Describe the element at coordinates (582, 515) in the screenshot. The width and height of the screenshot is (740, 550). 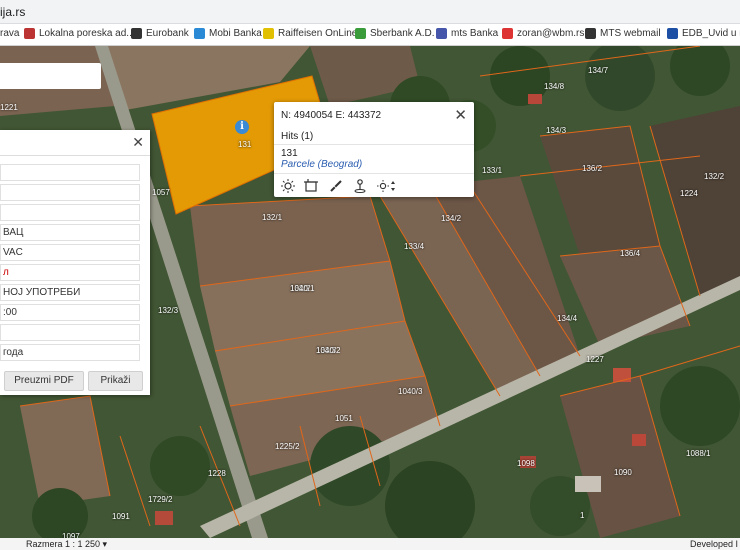
I see `parcel-number-label: 1` at that location.